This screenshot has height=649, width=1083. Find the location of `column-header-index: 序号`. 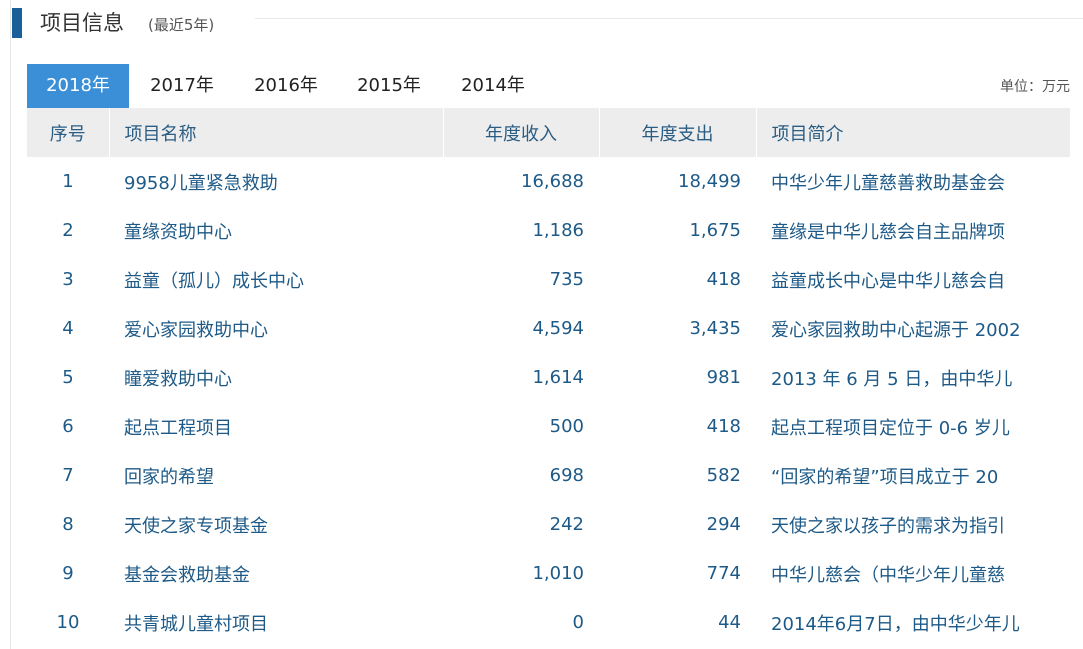

column-header-index: 序号 is located at coordinates (68, 132).